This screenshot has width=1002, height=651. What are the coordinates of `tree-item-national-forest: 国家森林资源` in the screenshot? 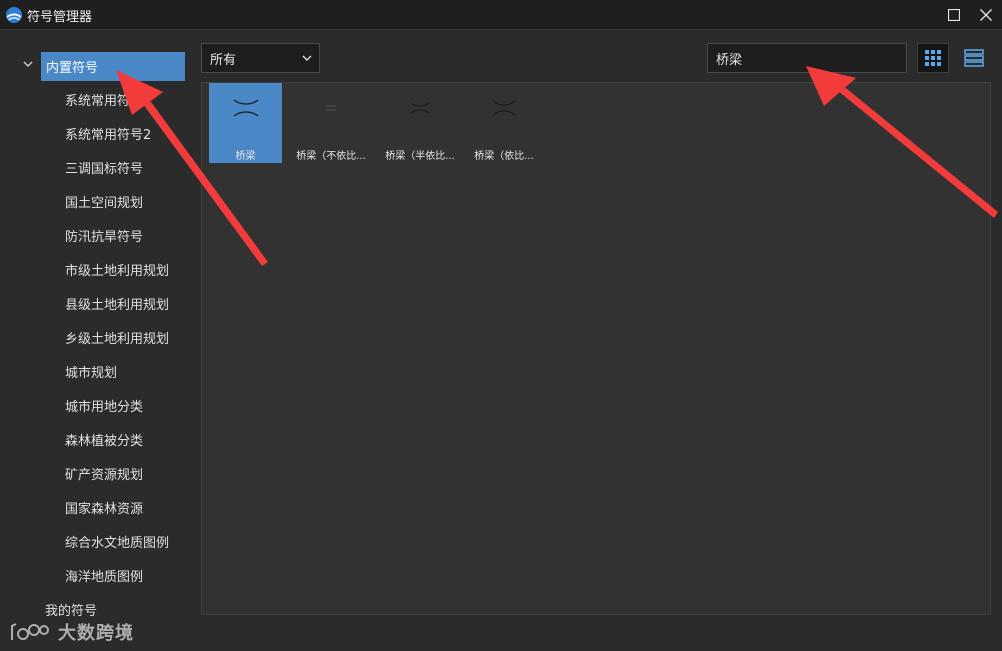 It's located at (104, 510).